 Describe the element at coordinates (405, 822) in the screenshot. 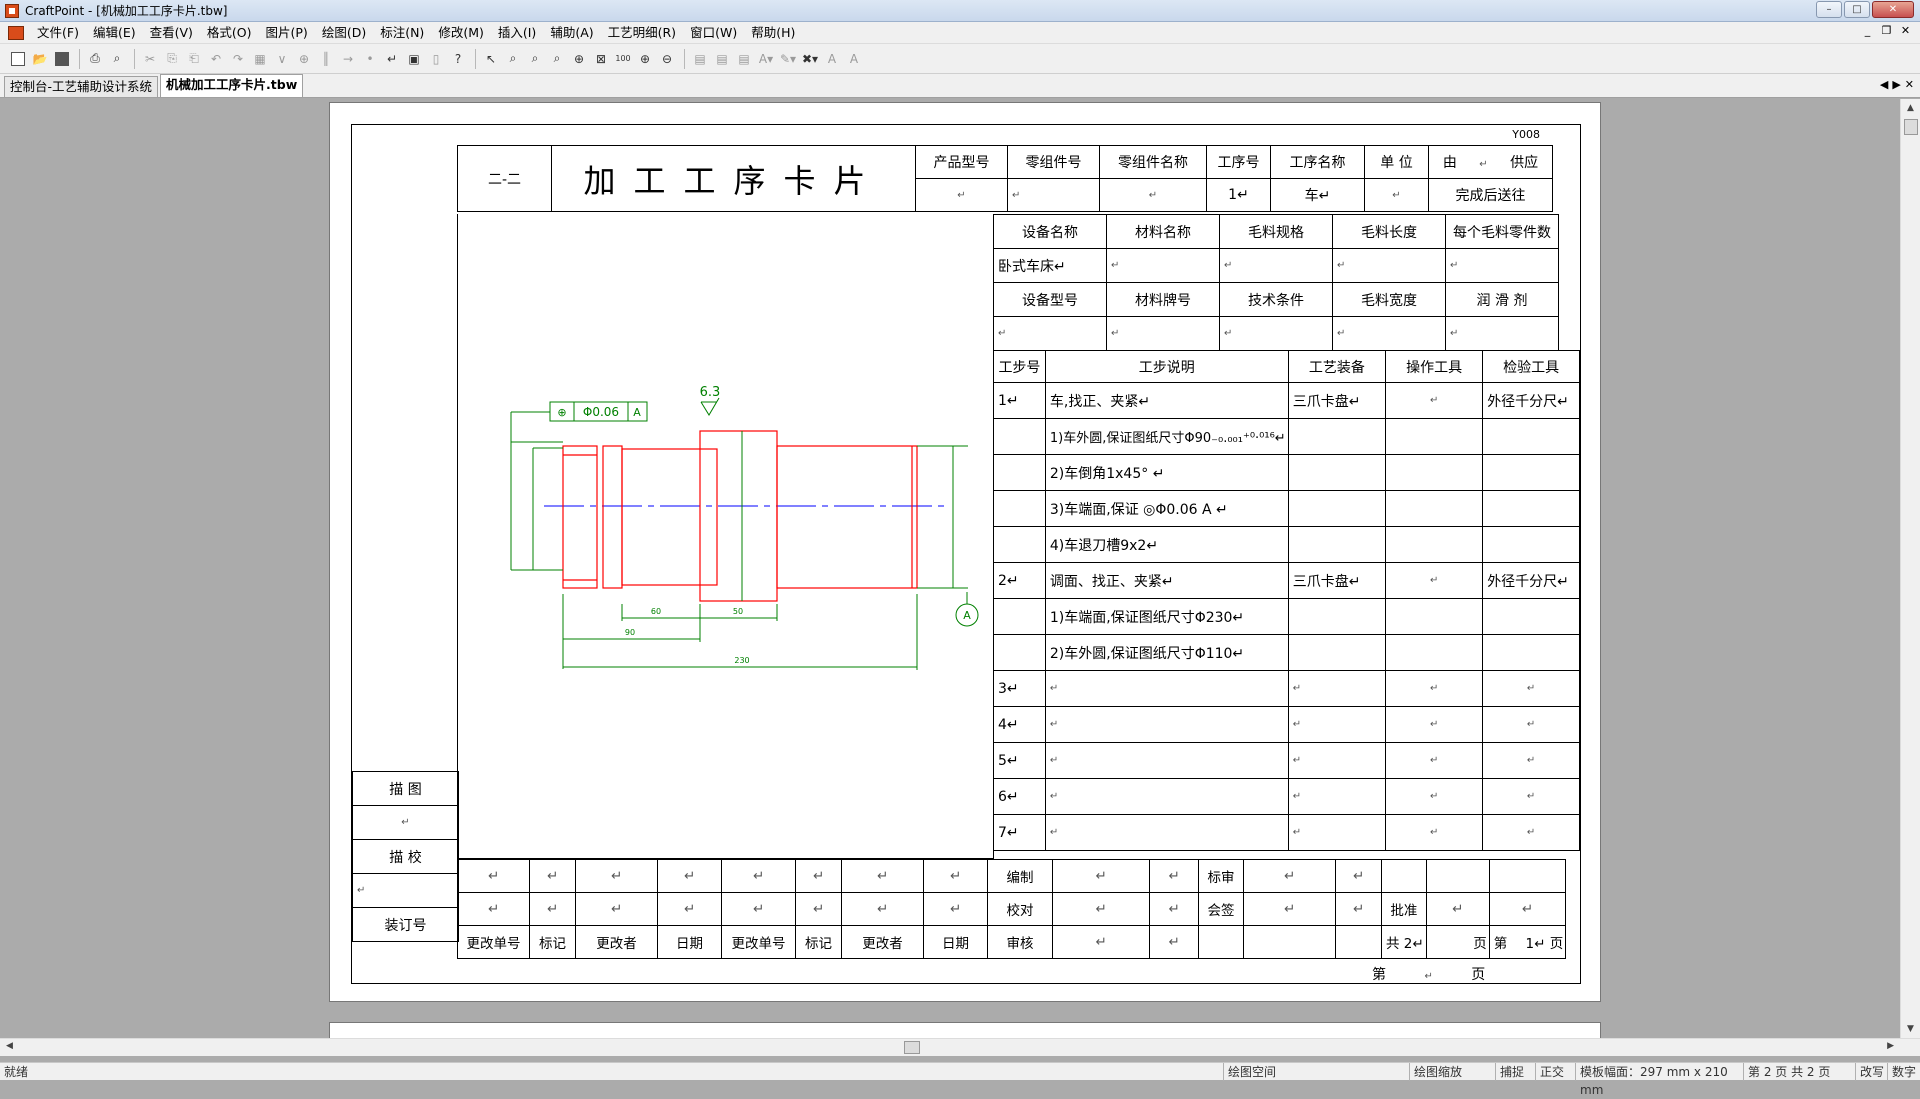

I see `stamp-draw-value: ↵` at that location.